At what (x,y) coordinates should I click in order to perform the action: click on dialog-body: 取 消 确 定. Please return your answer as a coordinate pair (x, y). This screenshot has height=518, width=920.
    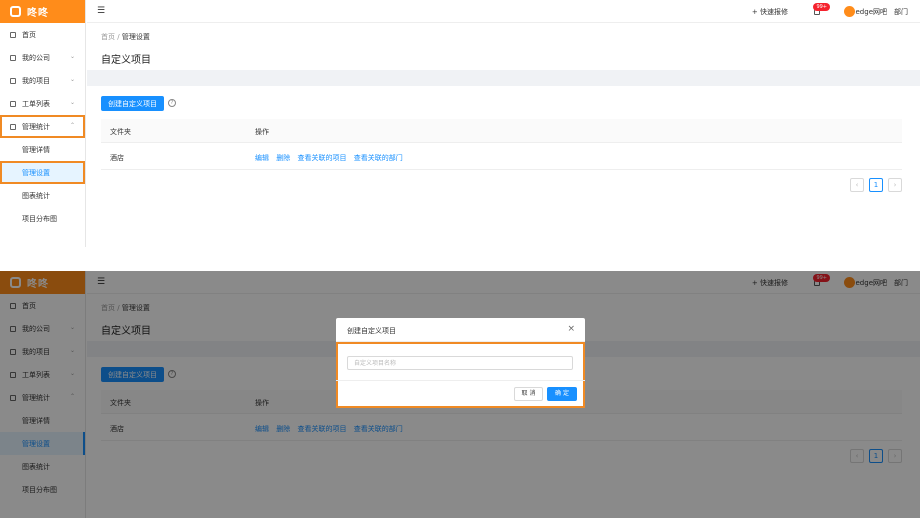
    Looking at the image, I should click on (460, 375).